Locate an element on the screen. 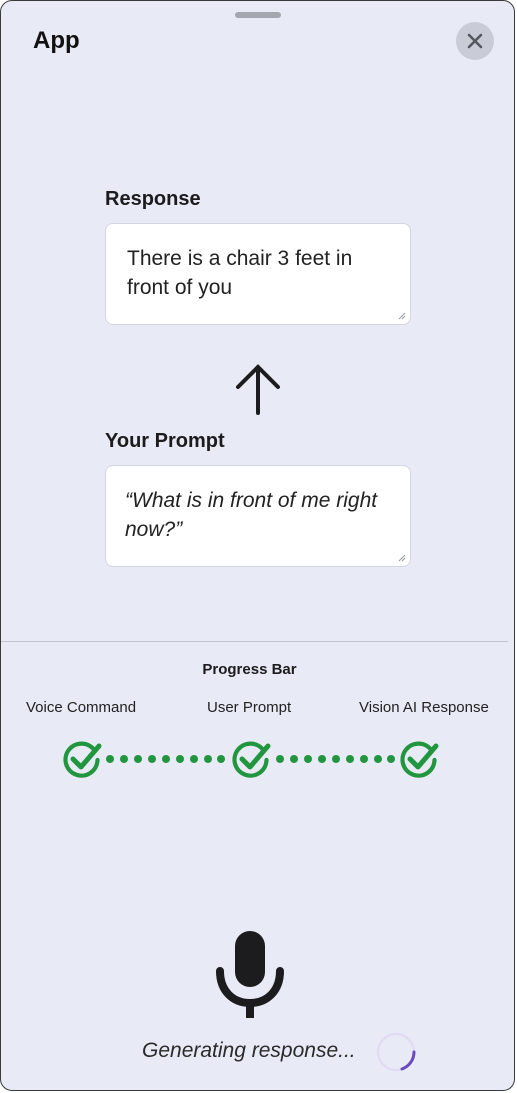 Image resolution: width=517 pixels, height=1093 pixels. app-title: App is located at coordinates (56, 40).